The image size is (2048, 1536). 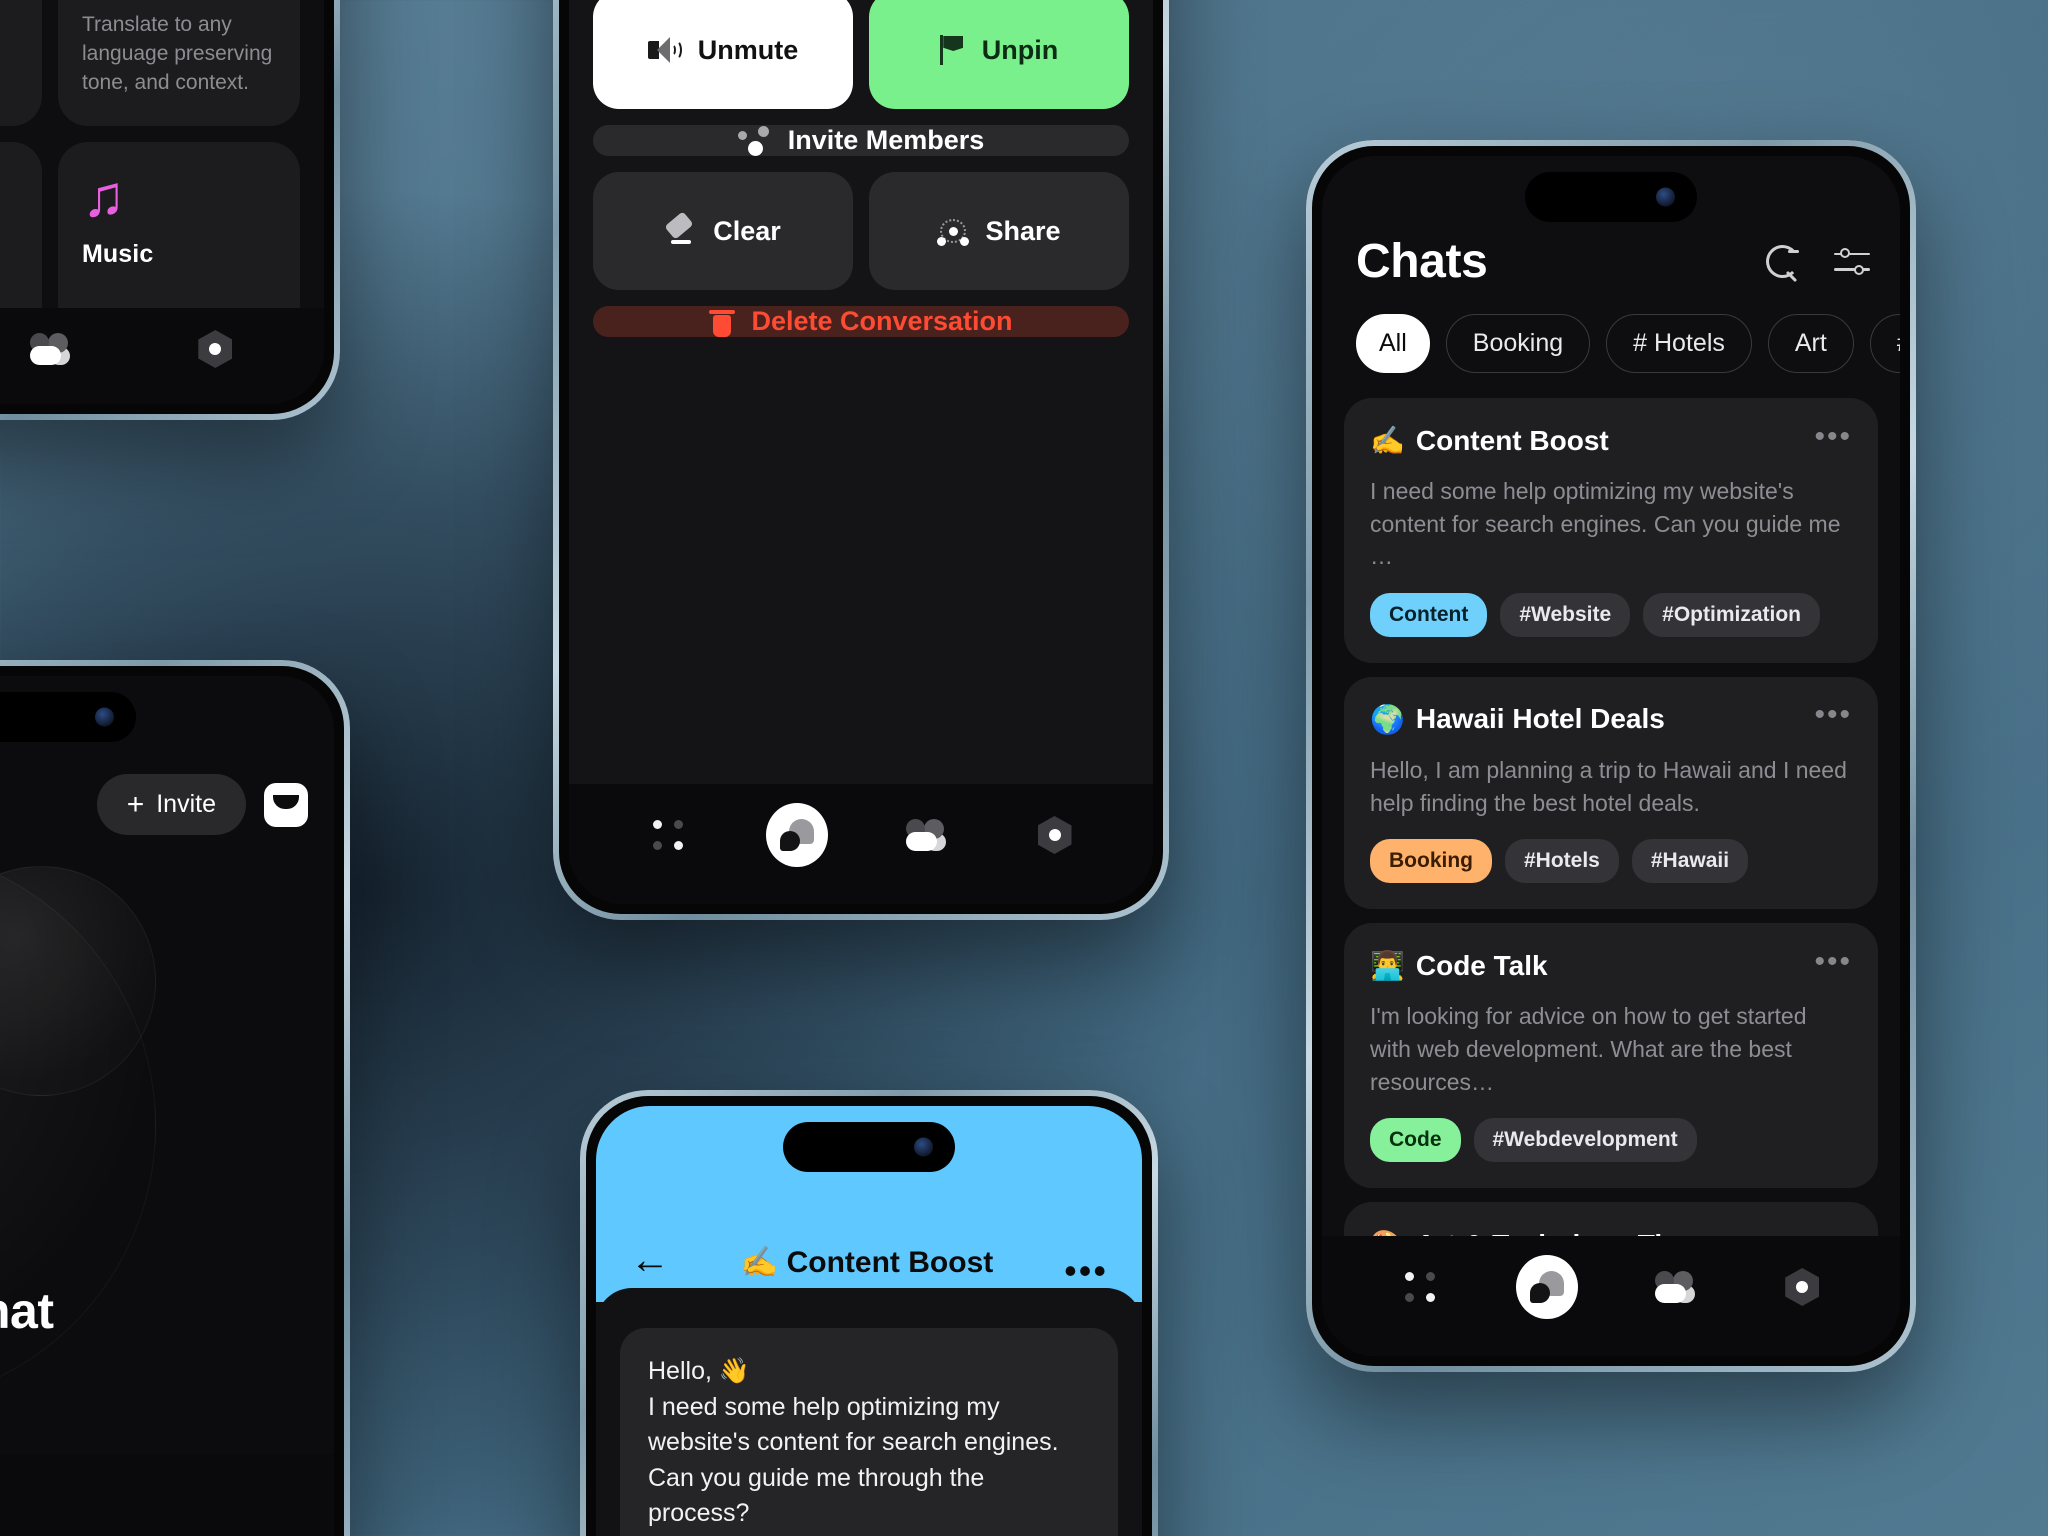 What do you see at coordinates (1518, 343) in the screenshot?
I see `filter-chip-booking: Booking` at bounding box center [1518, 343].